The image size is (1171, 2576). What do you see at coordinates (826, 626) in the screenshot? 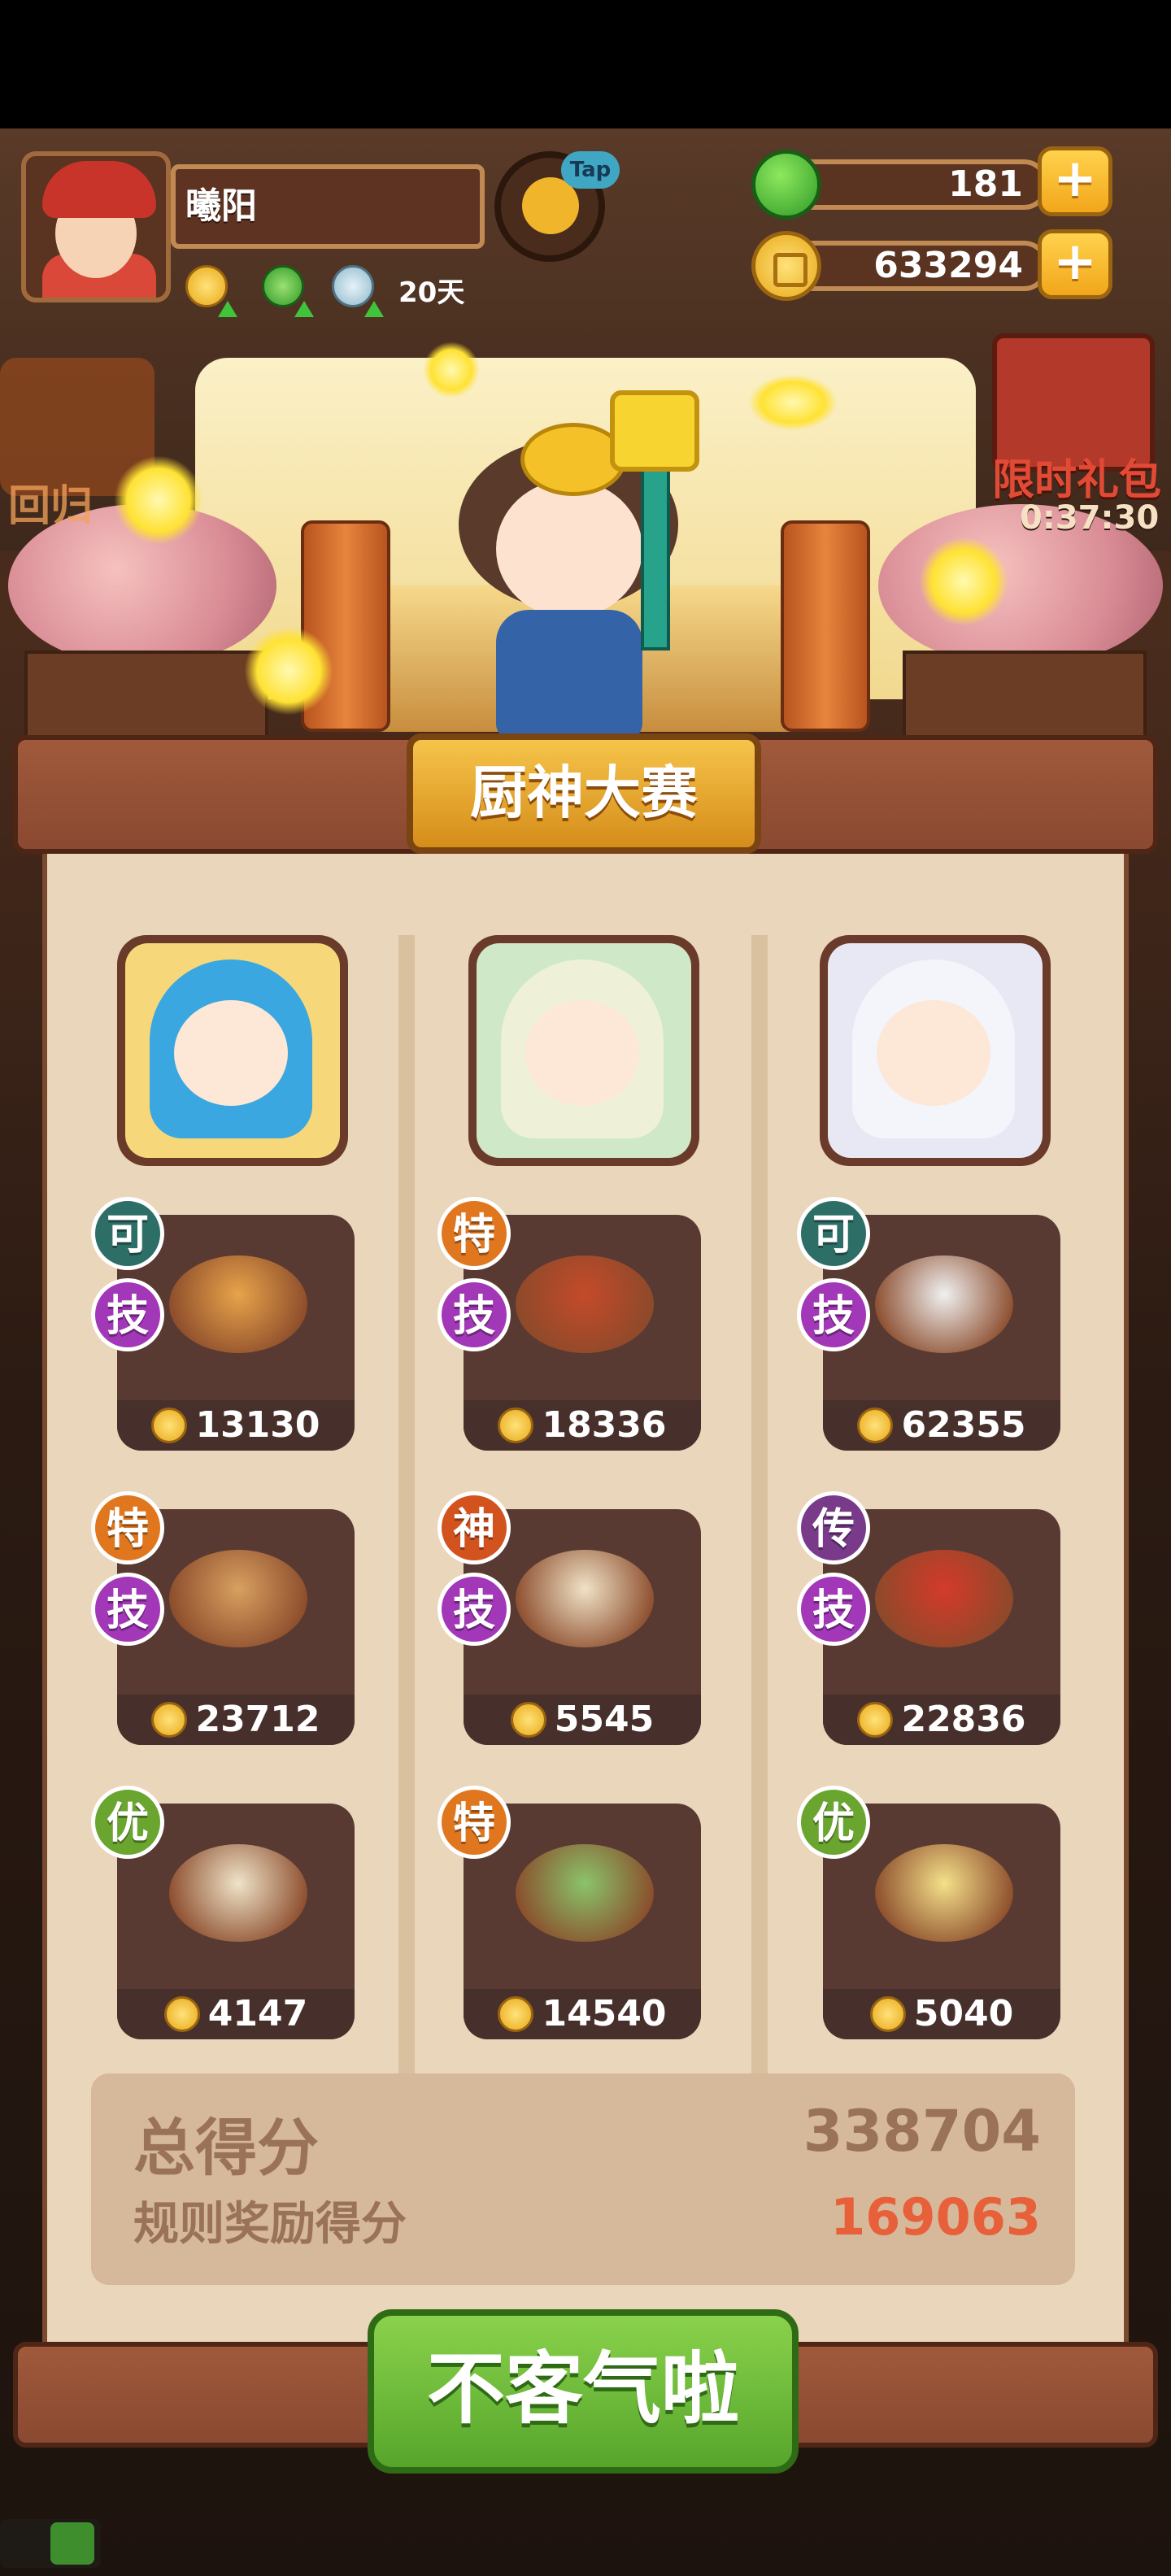
I see `pillar-right` at bounding box center [826, 626].